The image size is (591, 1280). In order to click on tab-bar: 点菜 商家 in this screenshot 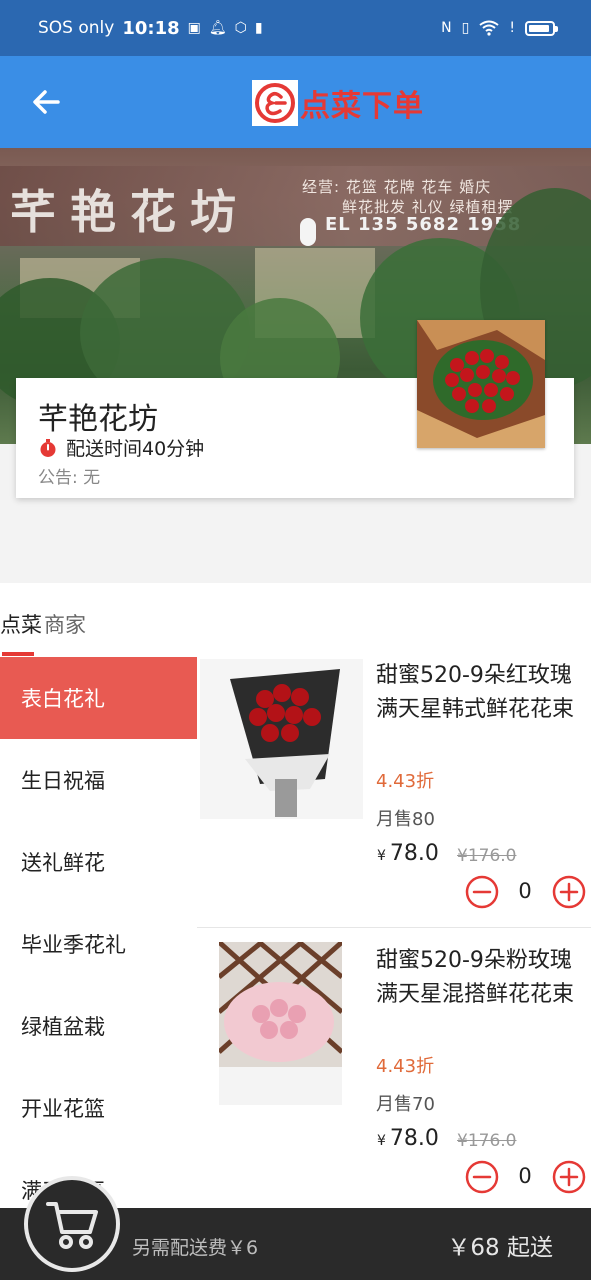, I will do `click(295, 620)`.